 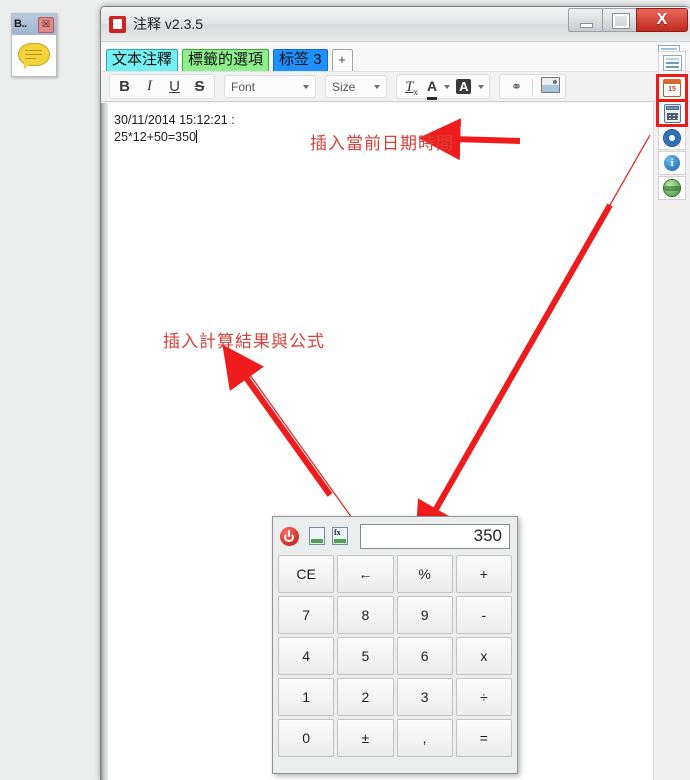 I want to click on calendar-icon: 15, so click(x=672, y=88).